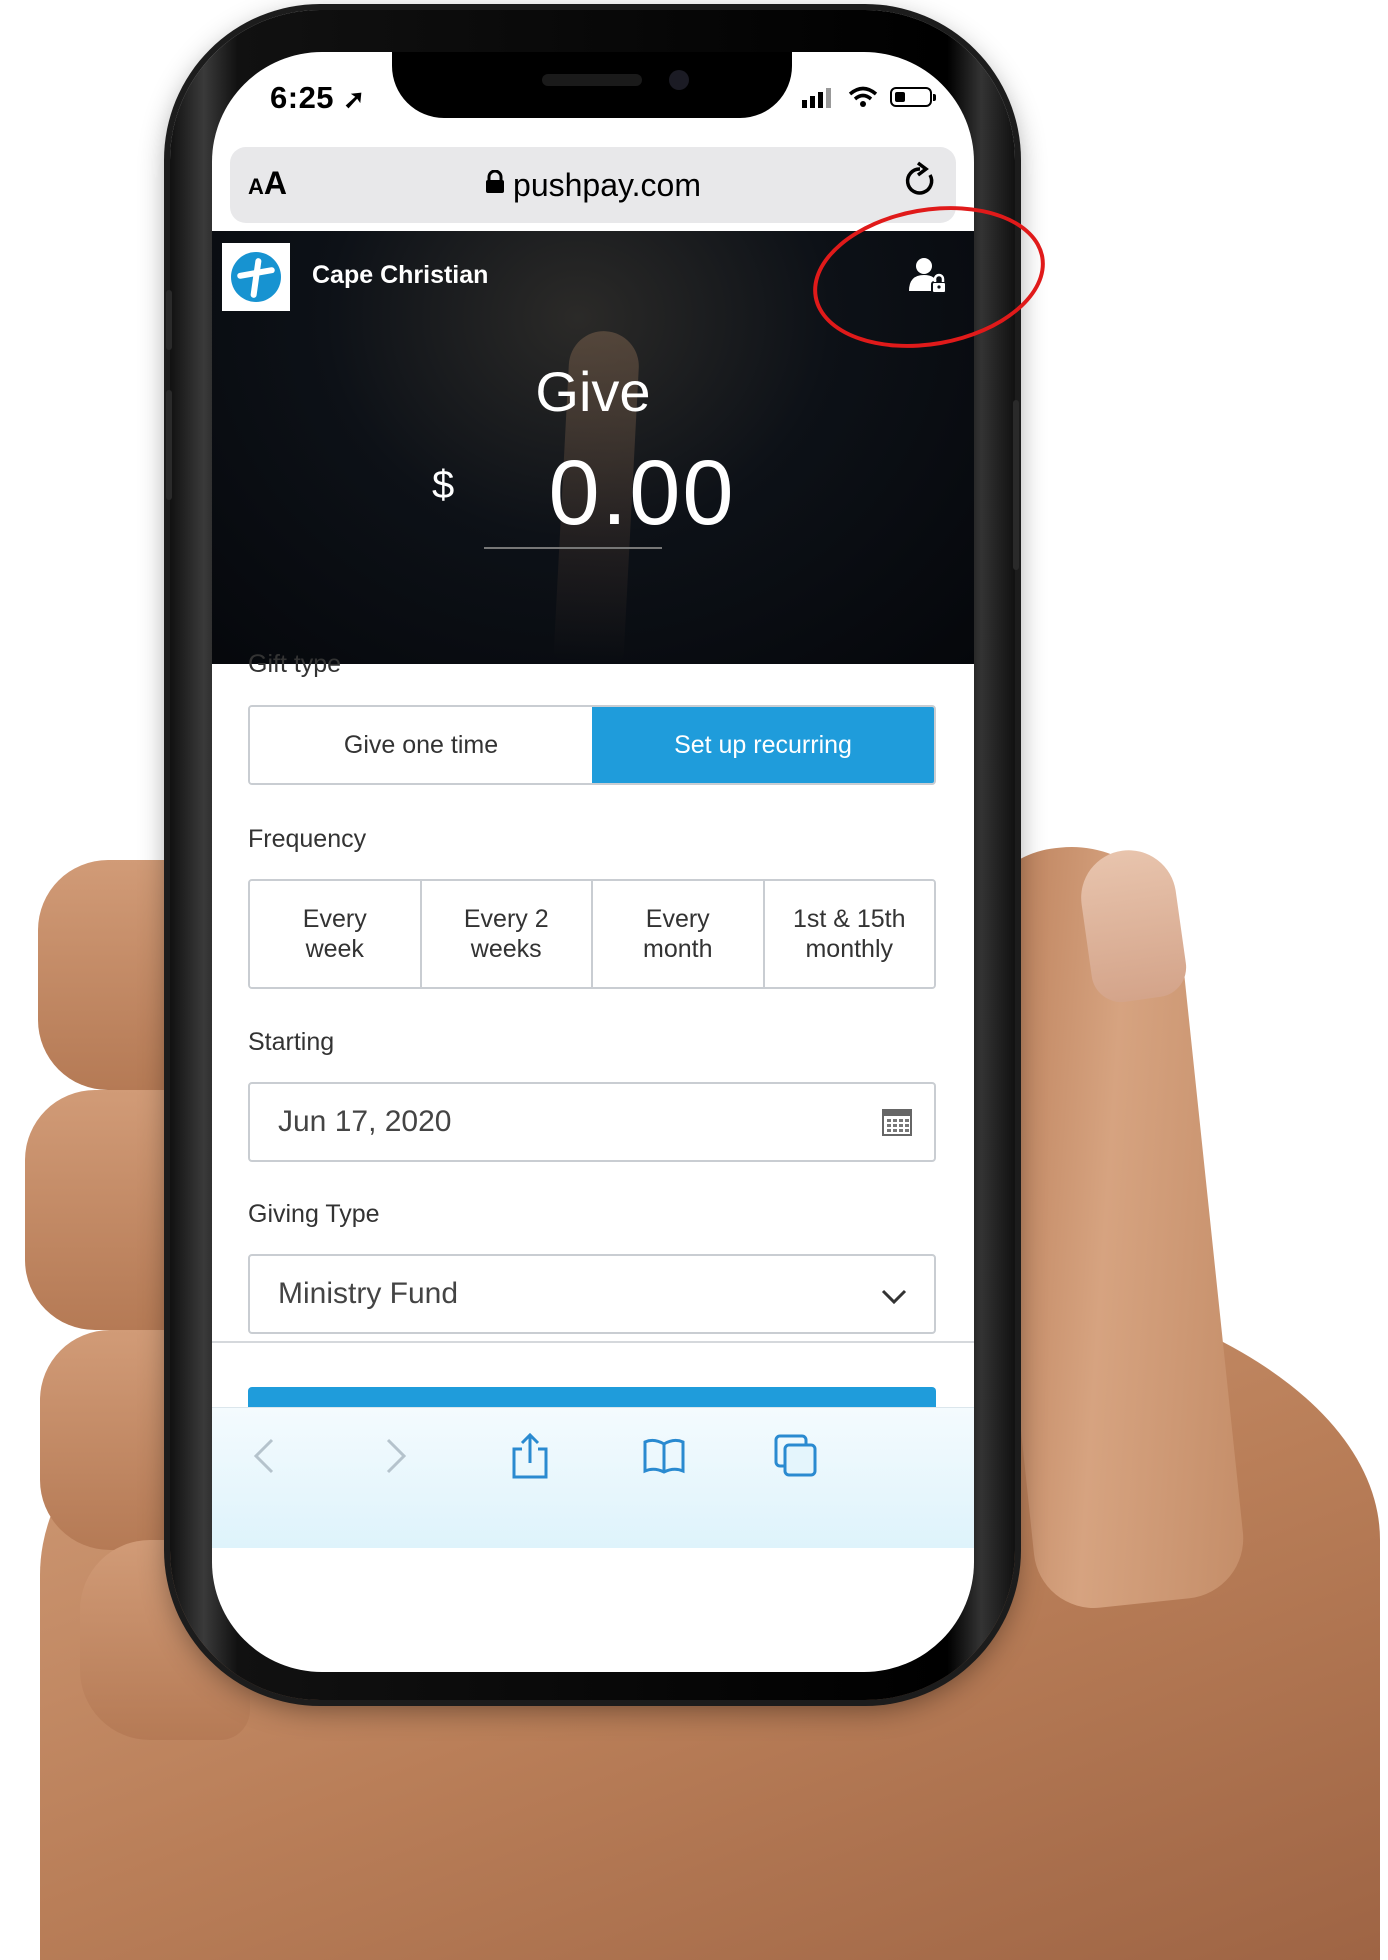  I want to click on gift-type-recurring: Set up recurring, so click(763, 745).